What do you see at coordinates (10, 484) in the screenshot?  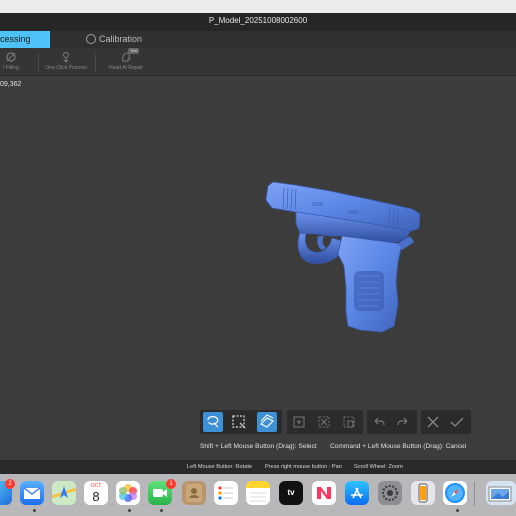 I see `badge: 2` at bounding box center [10, 484].